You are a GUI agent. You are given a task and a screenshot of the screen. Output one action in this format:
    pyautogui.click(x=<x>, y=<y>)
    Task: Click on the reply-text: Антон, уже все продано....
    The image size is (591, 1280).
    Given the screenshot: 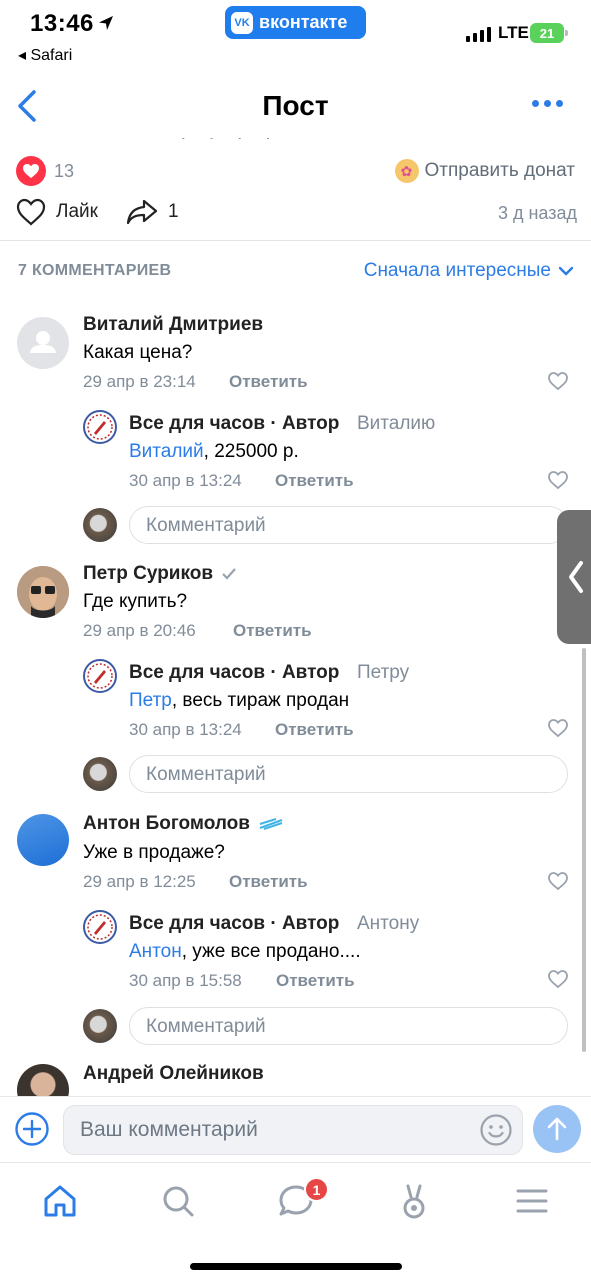 What is the action you would take?
    pyautogui.click(x=245, y=952)
    